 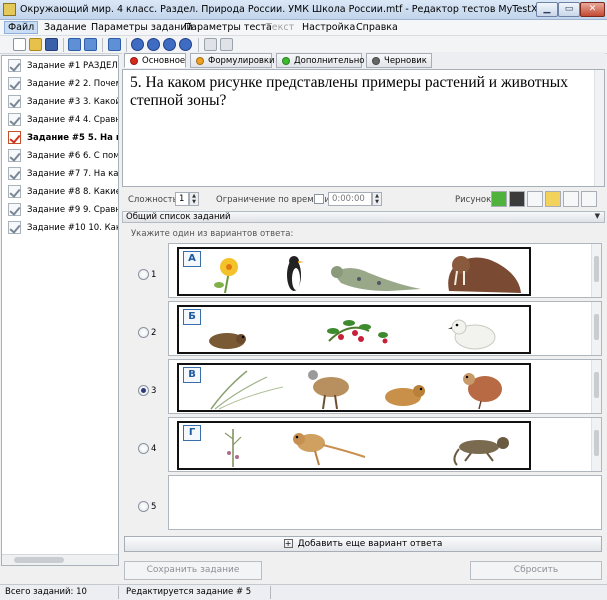 I want to click on feather-grass-picture, so click(x=247, y=390).